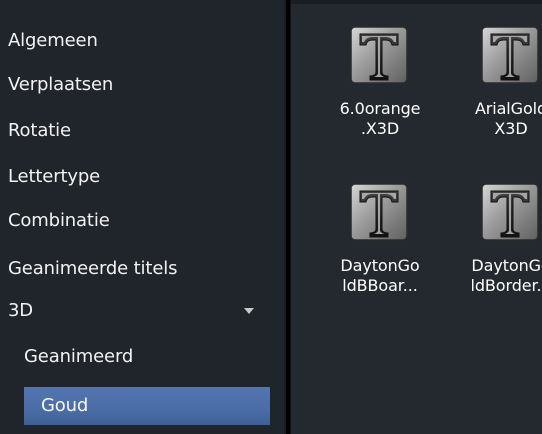  What do you see at coordinates (21, 310) in the screenshot?
I see `sidebar-item-3d-label: 3D` at bounding box center [21, 310].